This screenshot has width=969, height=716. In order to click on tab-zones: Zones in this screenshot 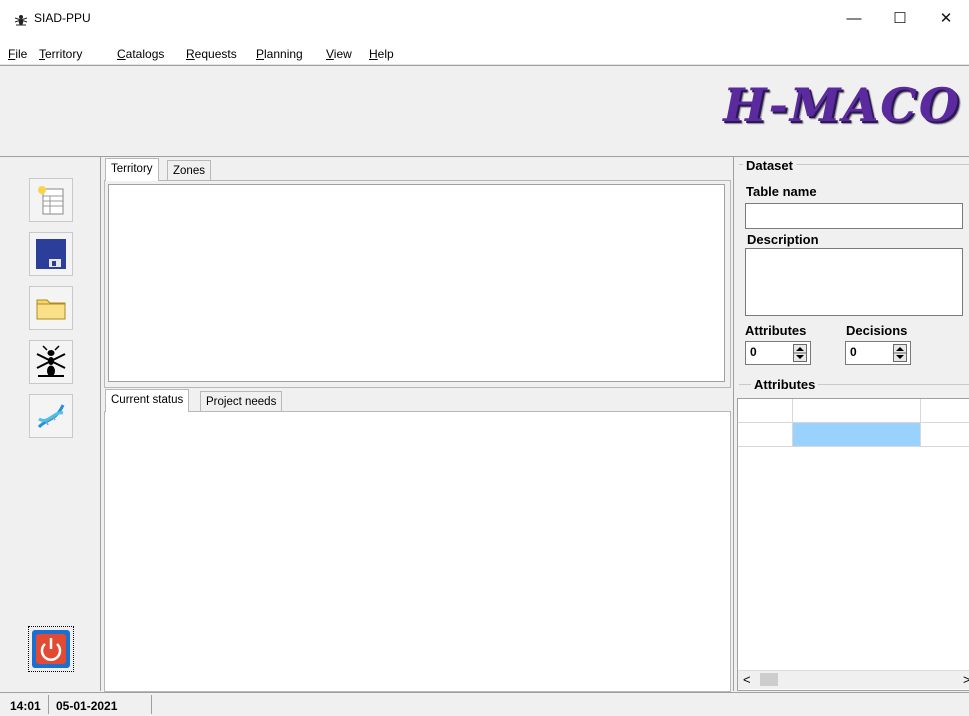, I will do `click(189, 170)`.